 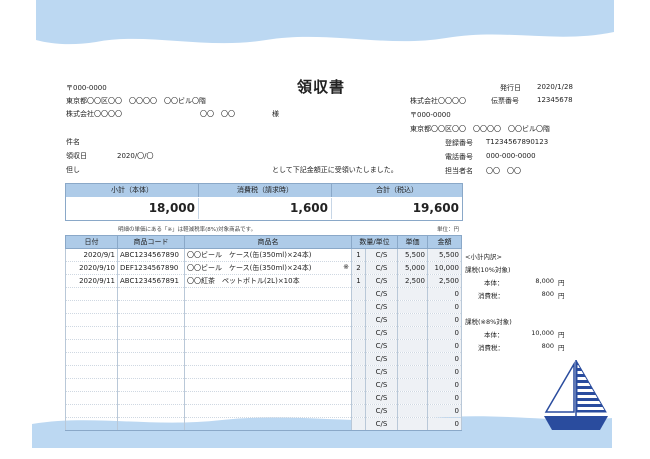 What do you see at coordinates (265, 208) in the screenshot?
I see `tax-value: 1,600` at bounding box center [265, 208].